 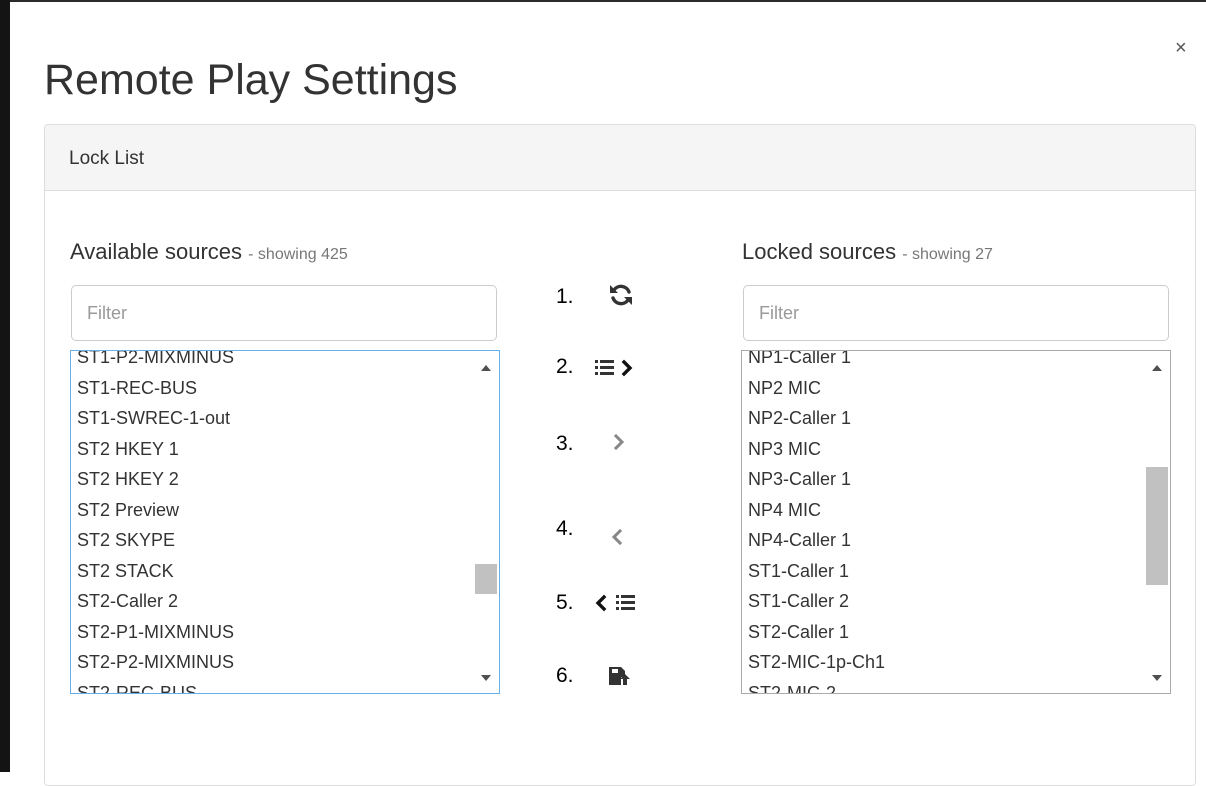 What do you see at coordinates (620, 676) in the screenshot?
I see `save-icon` at bounding box center [620, 676].